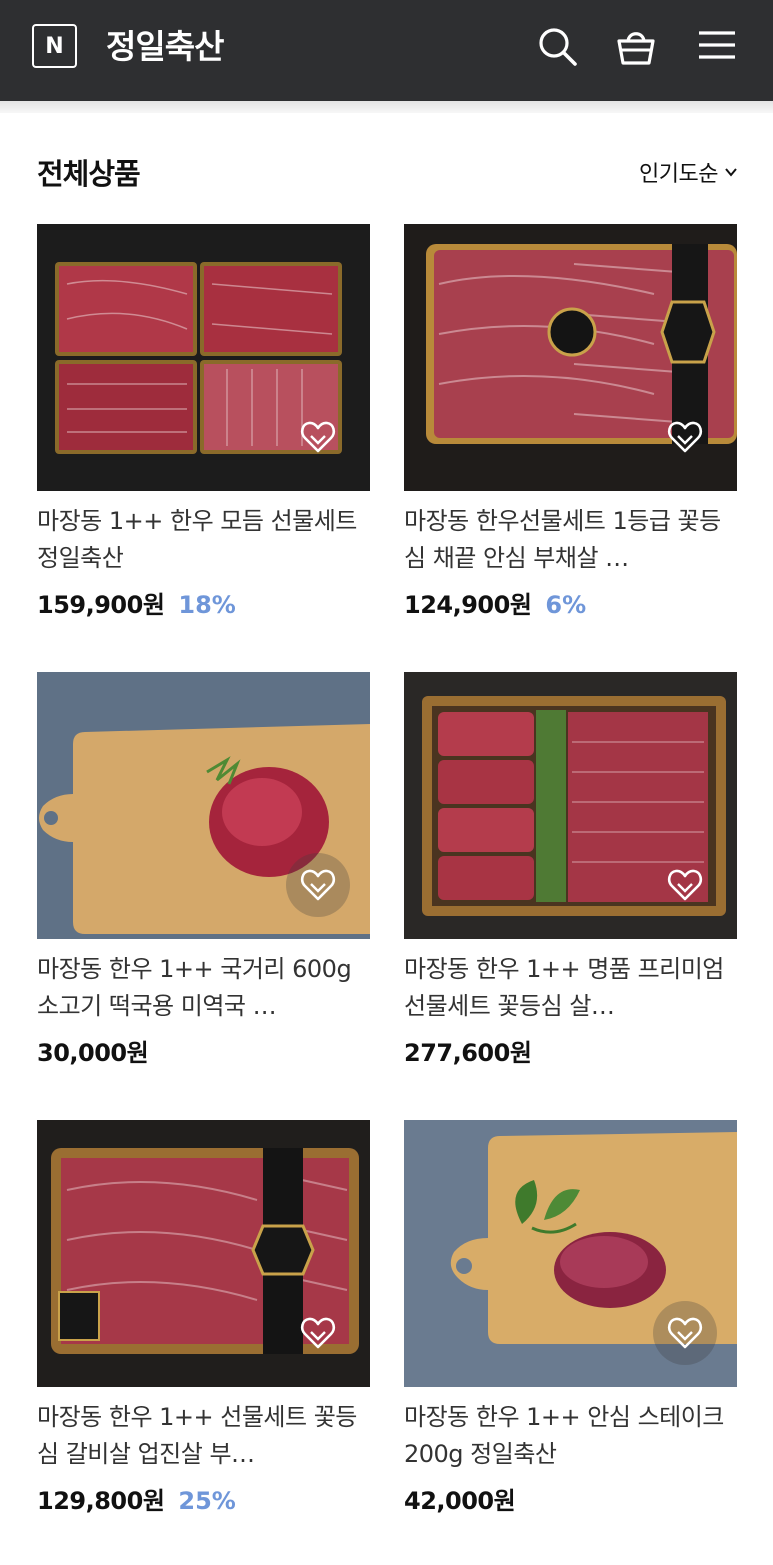 The width and height of the screenshot is (773, 1565). Describe the element at coordinates (731, 172) in the screenshot. I see `chevron-down-icon` at that location.